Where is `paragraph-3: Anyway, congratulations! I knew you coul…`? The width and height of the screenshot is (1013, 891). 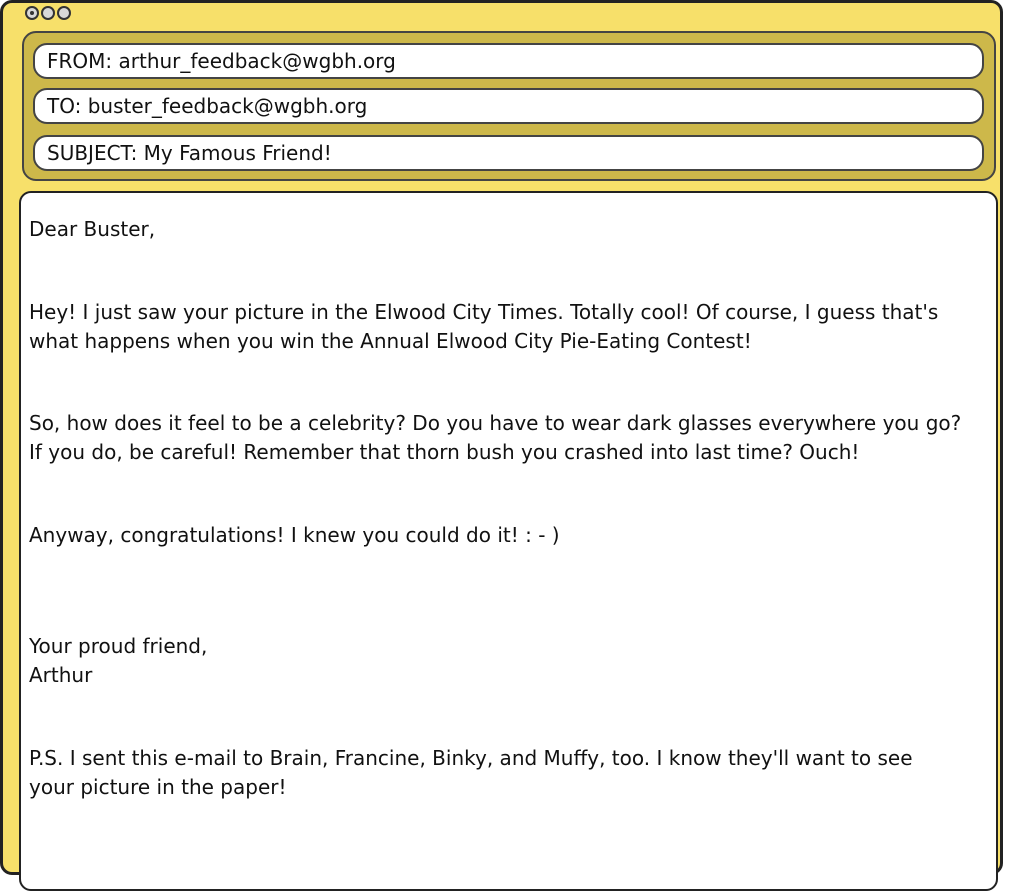 paragraph-3: Anyway, congratulations! I knew you coul… is located at coordinates (294, 535).